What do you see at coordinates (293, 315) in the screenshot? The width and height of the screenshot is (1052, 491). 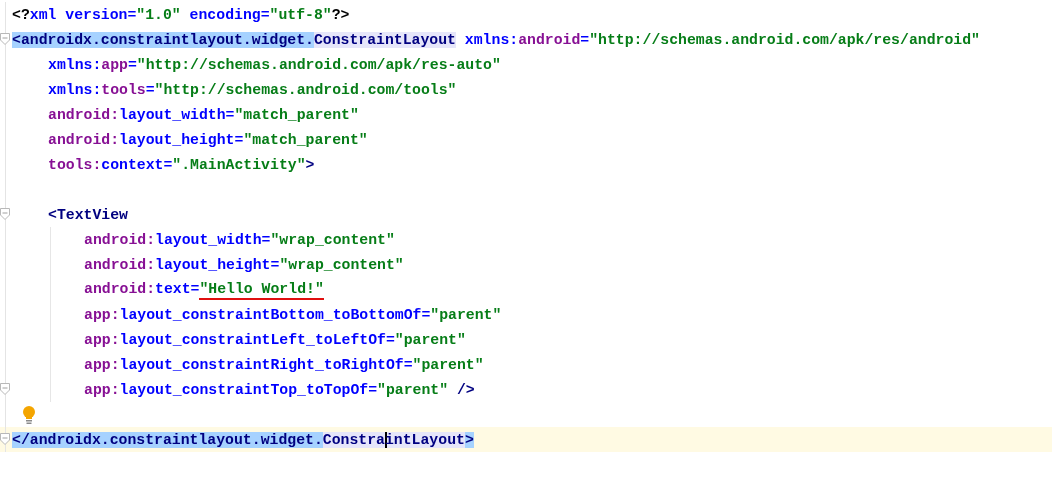 I see `code-line: app:layout_constraintBottom_toBottomOf="parent"` at bounding box center [293, 315].